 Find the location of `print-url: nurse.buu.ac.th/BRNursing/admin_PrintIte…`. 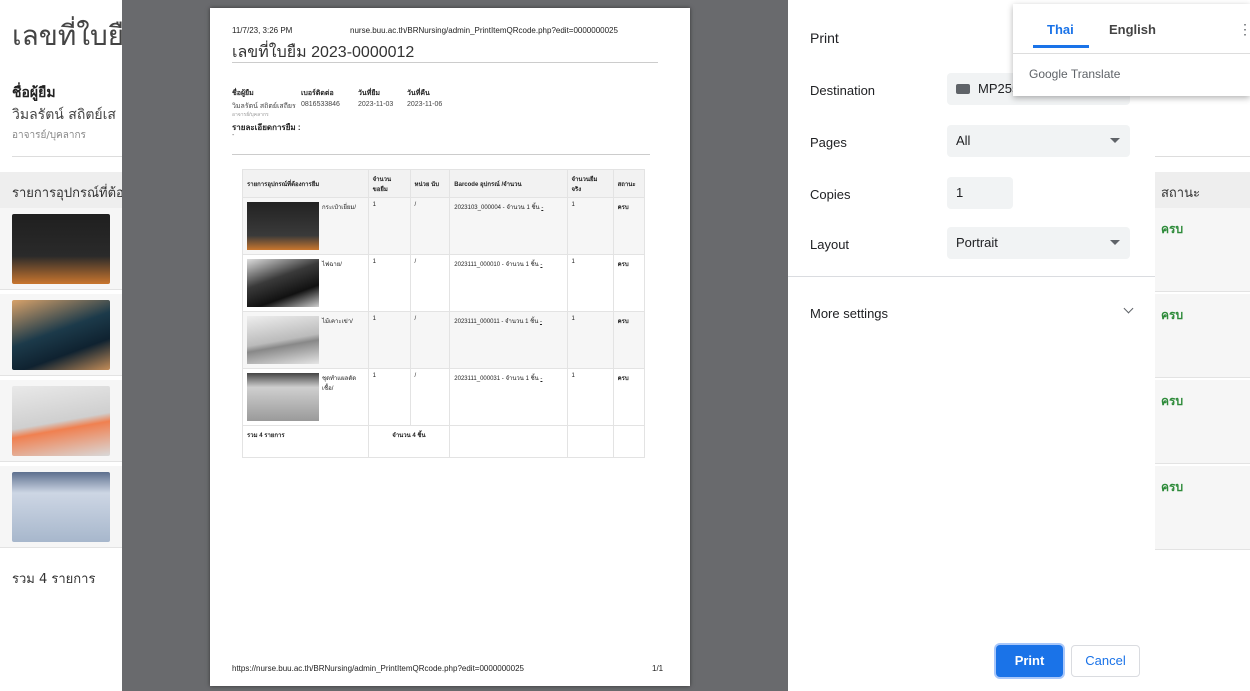

print-url: nurse.buu.ac.th/BRNursing/admin_PrintIte… is located at coordinates (484, 30).